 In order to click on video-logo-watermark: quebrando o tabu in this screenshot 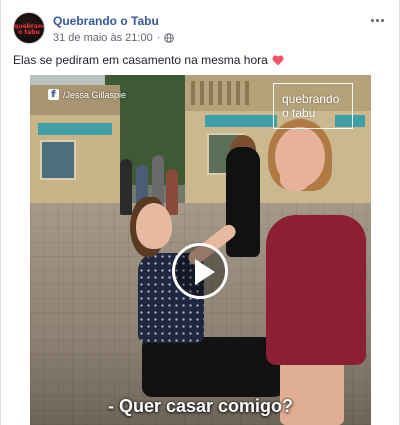, I will do `click(313, 106)`.